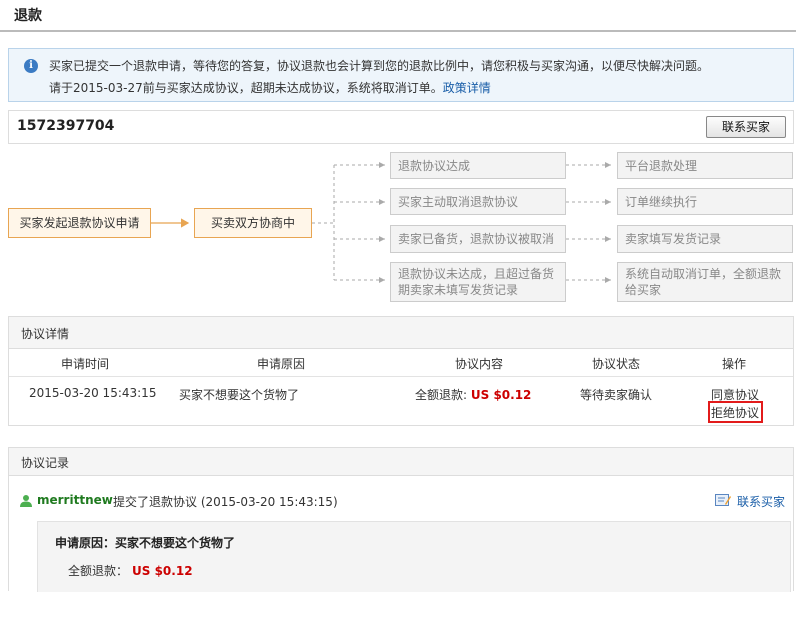 The height and width of the screenshot is (632, 798). What do you see at coordinates (723, 500) in the screenshot?
I see `message-icon` at bounding box center [723, 500].